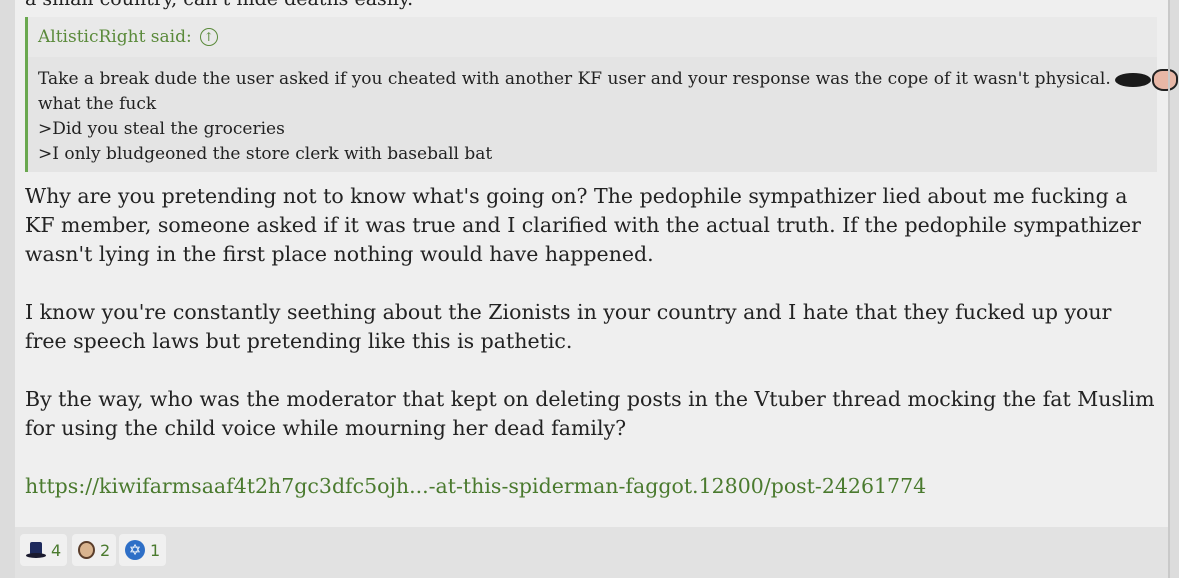  I want to click on star-of-david-icon: ✡, so click(135, 550).